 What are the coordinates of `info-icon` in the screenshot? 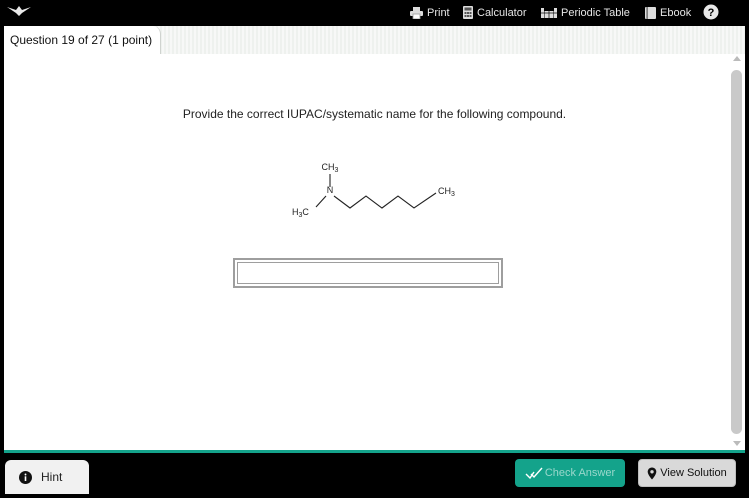 It's located at (25, 477).